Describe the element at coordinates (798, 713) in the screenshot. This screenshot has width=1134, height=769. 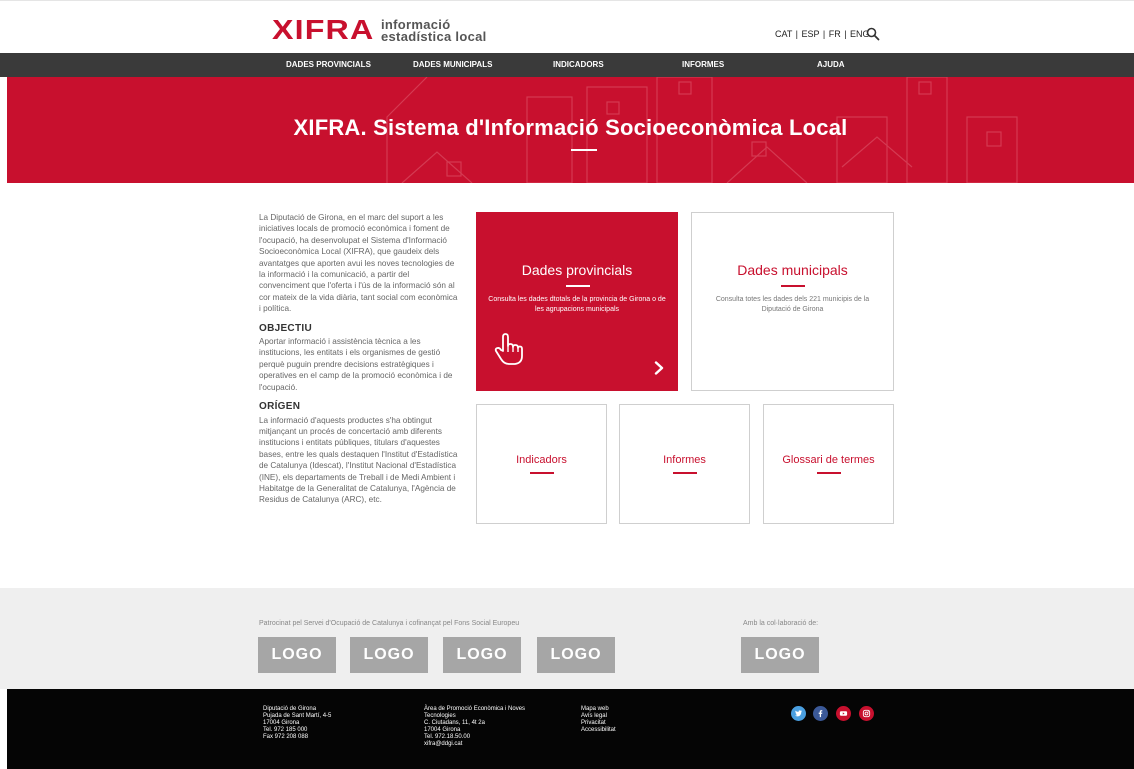
I see `twitter-icon` at that location.